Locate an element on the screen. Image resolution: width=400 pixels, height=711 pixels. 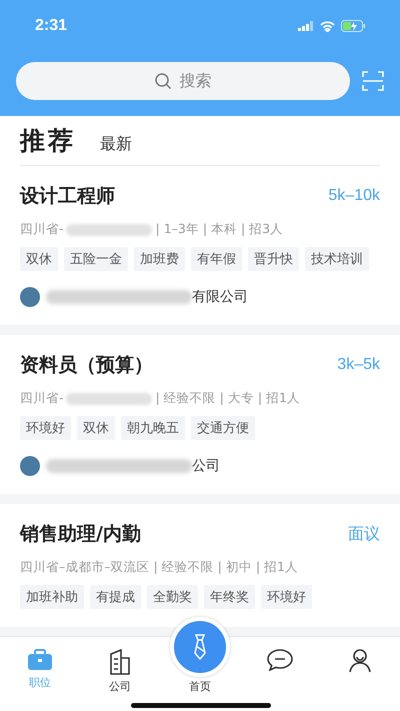
job-requirements: | 1–3年 | 本科 | 招3人 is located at coordinates (220, 229).